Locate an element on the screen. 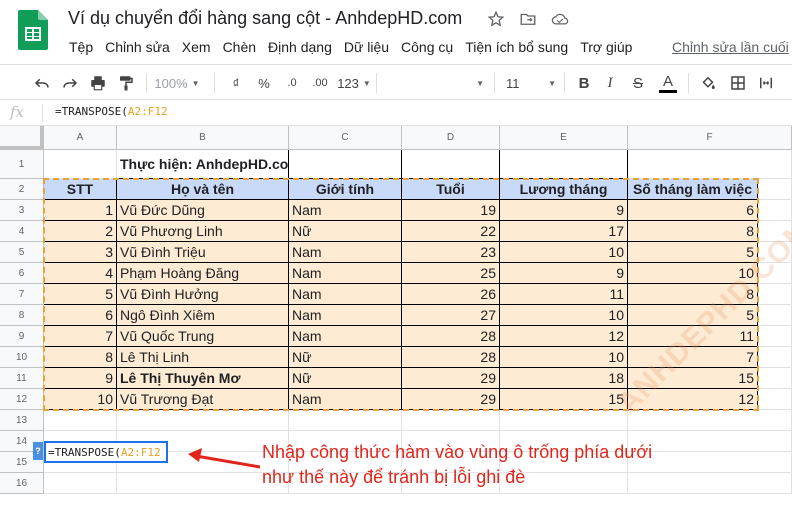 The height and width of the screenshot is (510, 792). menu-insert: Chèn is located at coordinates (239, 47).